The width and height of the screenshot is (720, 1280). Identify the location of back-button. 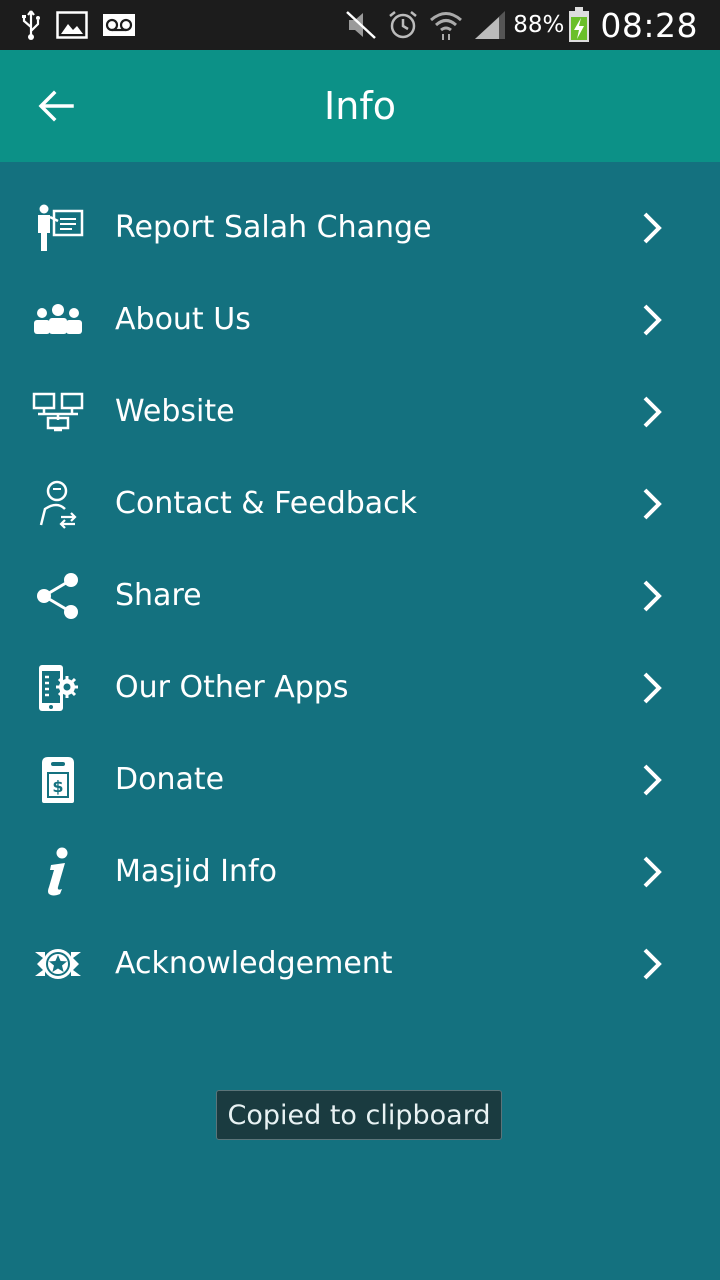
(56, 106).